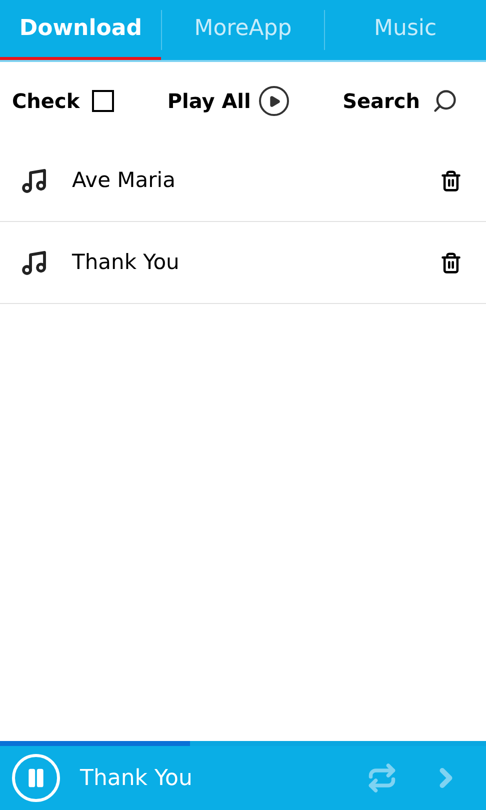 This screenshot has height=810, width=486. Describe the element at coordinates (243, 181) in the screenshot. I see `song-row: Ave Maria` at that location.